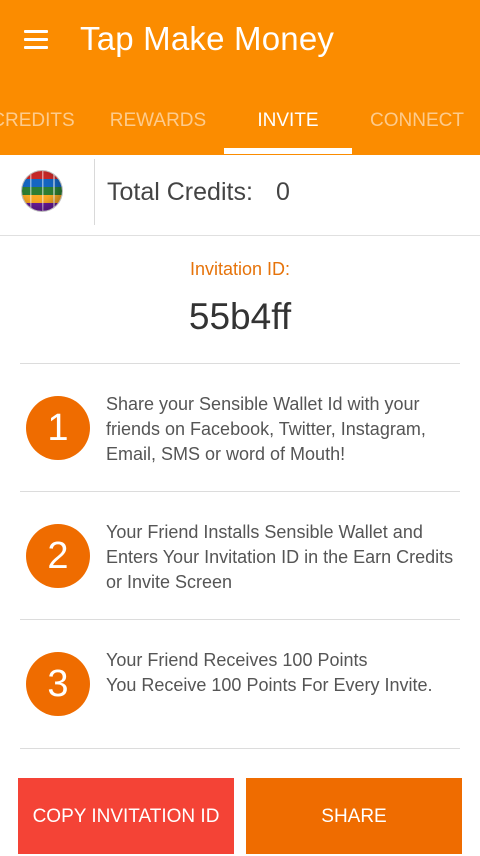 This screenshot has width=480, height=856. Describe the element at coordinates (58, 684) in the screenshot. I see `step-3-number-badge: 3` at that location.